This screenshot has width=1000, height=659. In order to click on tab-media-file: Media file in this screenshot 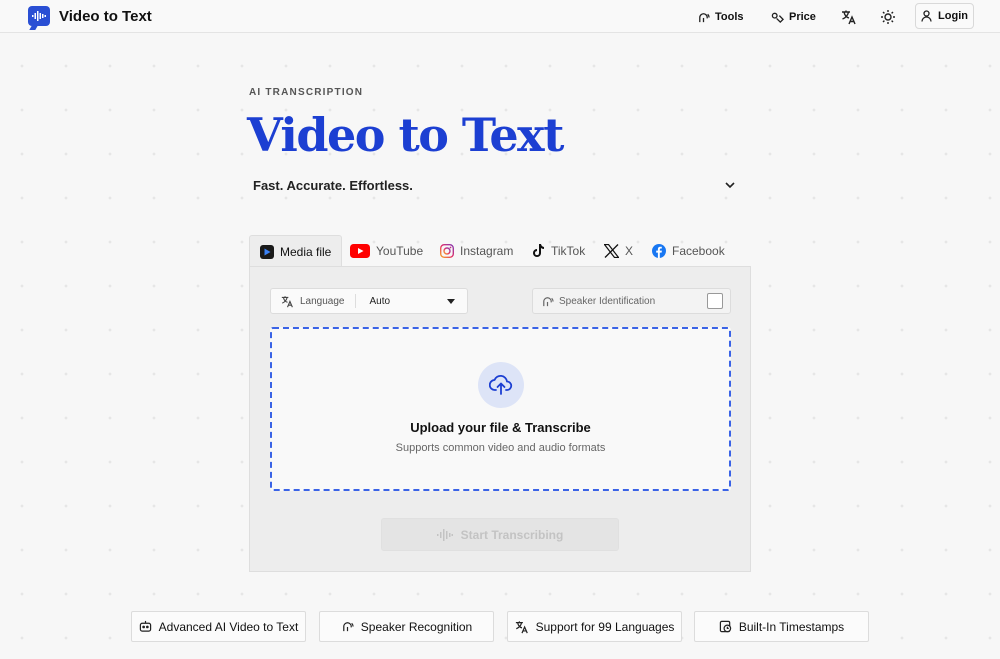, I will do `click(296, 251)`.